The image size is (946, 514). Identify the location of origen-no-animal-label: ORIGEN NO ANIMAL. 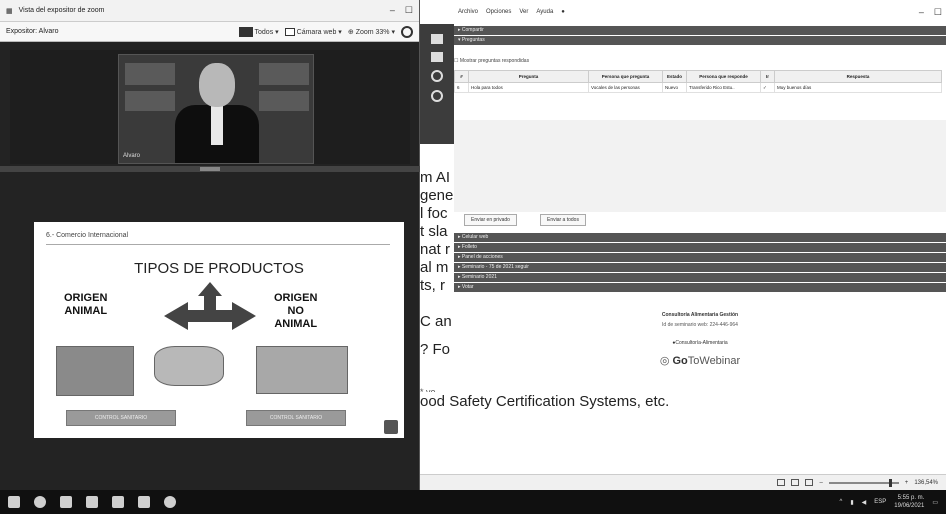
(296, 311).